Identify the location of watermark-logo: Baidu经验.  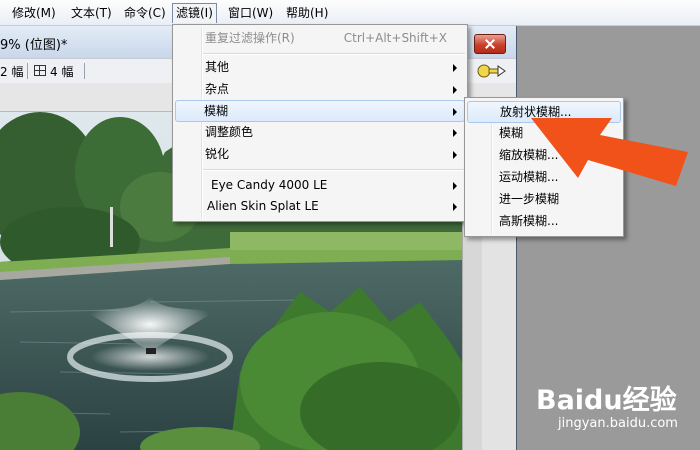
(606, 400).